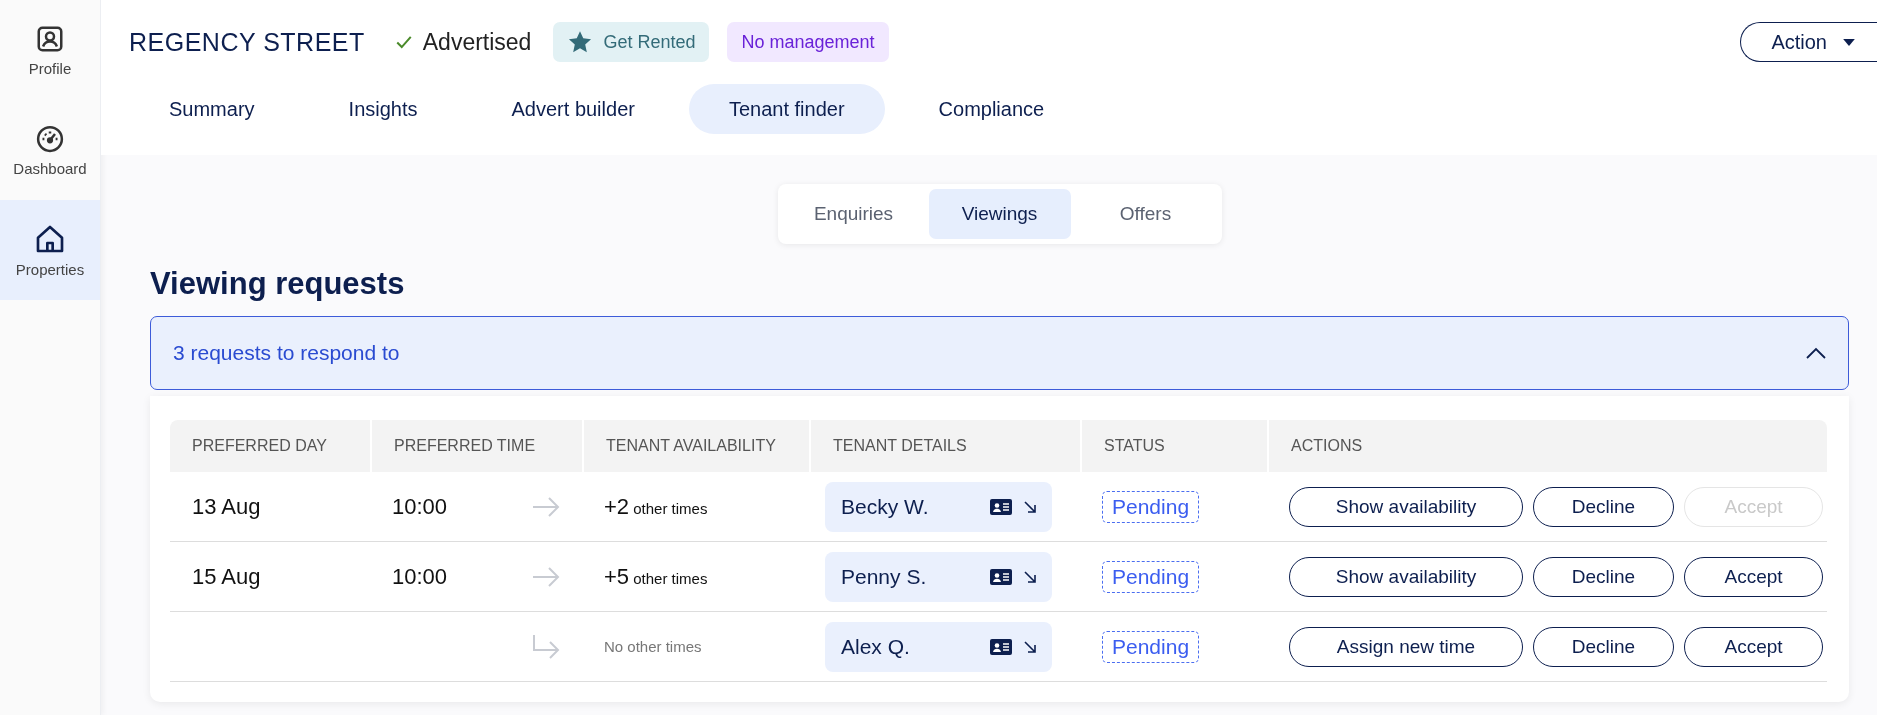  Describe the element at coordinates (944, 446) in the screenshot. I see `column-header: TENANT DETAILS` at that location.